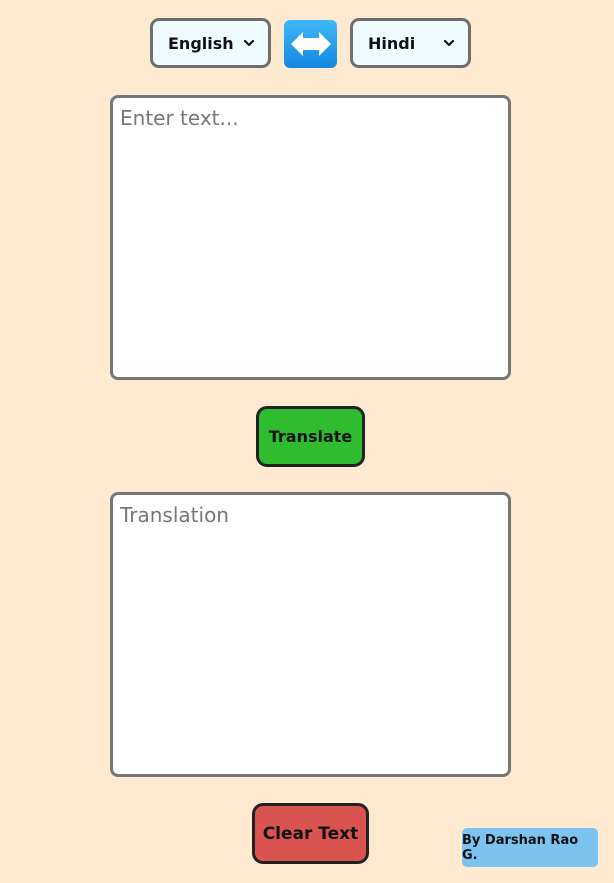 This screenshot has height=883, width=614. I want to click on left-right-arrow-icon, so click(310, 44).